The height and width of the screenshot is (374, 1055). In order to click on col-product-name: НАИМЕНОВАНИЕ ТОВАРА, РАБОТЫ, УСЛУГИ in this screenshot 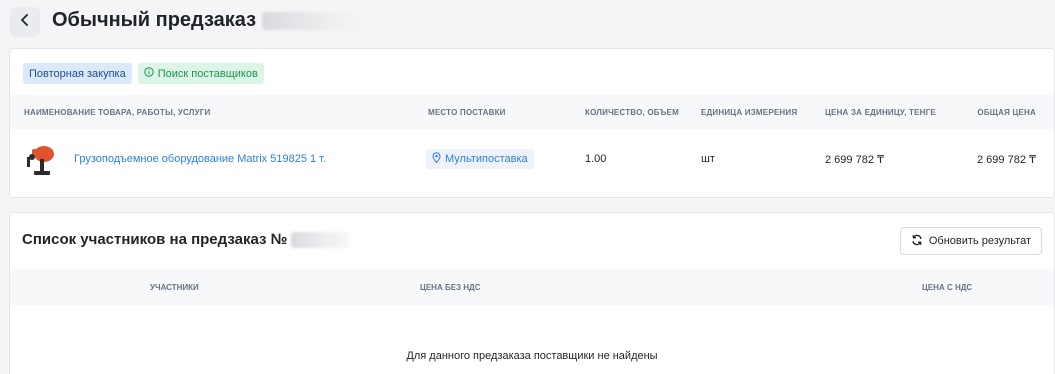, I will do `click(117, 112)`.